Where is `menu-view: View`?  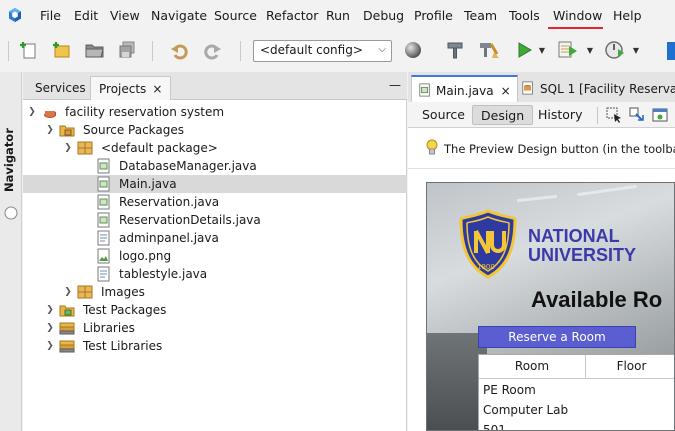
menu-view: View is located at coordinates (125, 15).